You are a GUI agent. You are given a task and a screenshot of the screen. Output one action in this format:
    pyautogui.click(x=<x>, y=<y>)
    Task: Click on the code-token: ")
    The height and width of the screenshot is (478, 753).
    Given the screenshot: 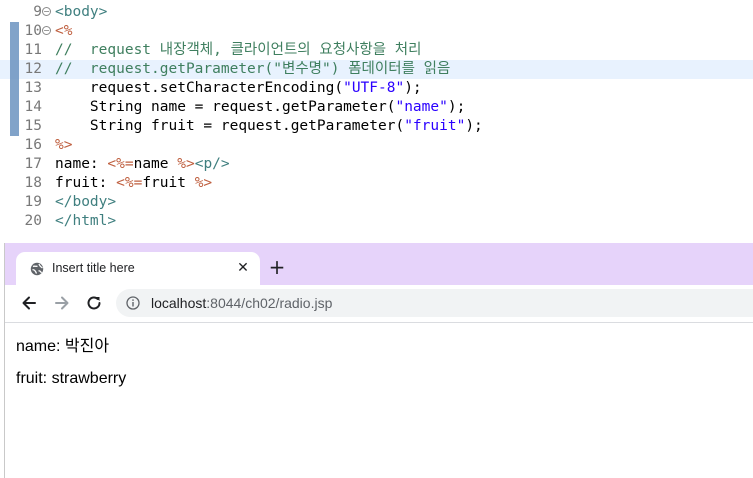 What is the action you would take?
    pyautogui.click(x=335, y=69)
    